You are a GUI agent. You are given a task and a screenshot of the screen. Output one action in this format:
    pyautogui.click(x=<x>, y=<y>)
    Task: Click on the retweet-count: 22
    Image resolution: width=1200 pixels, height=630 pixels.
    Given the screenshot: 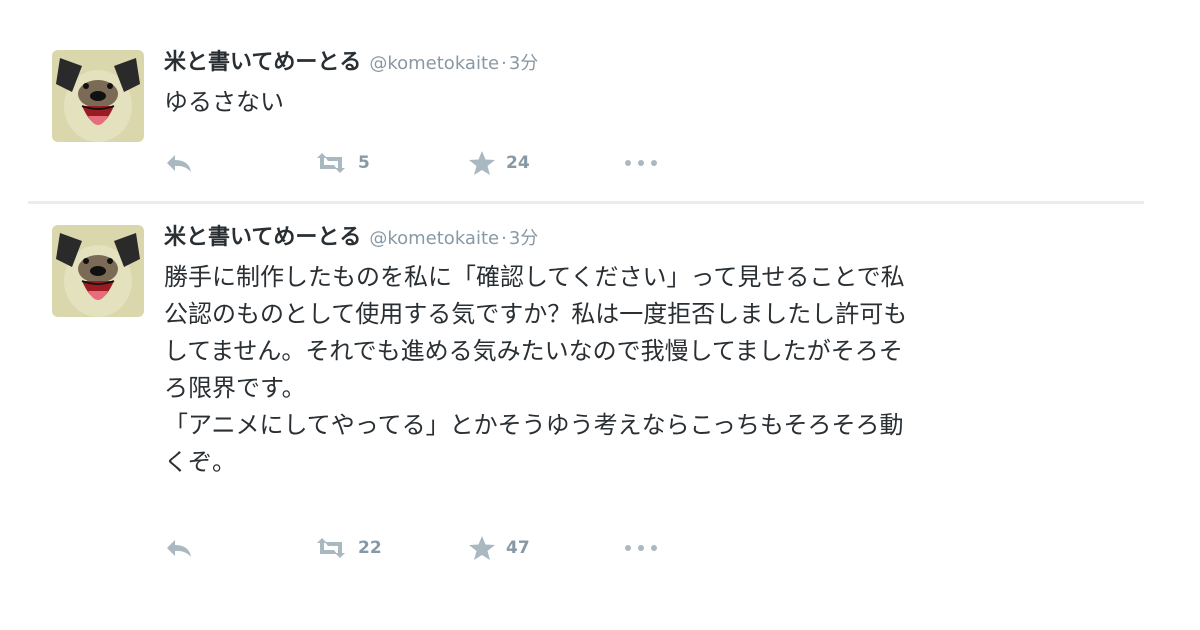 What is the action you would take?
    pyautogui.click(x=370, y=548)
    